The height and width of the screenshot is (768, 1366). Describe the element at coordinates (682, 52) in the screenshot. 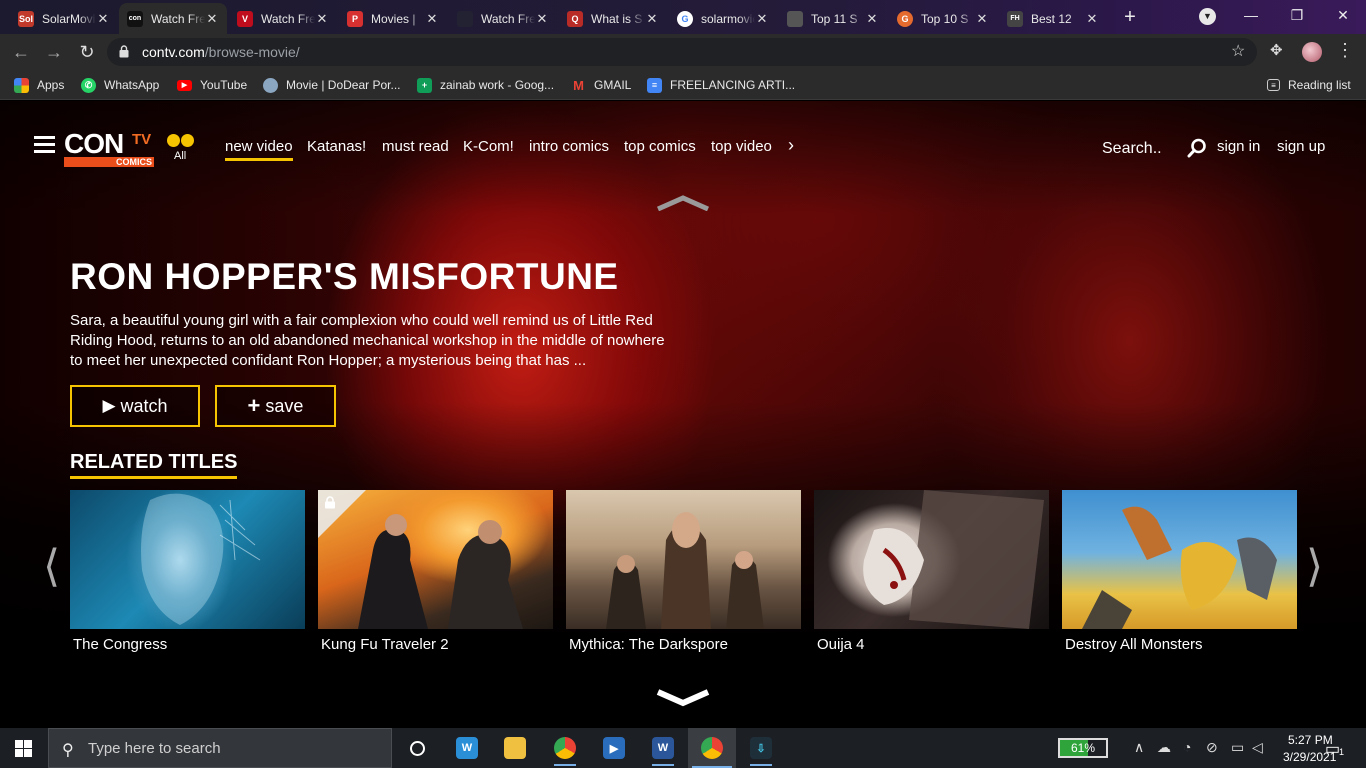

I see `url-omnibox: contv.com/browse-movie/ ☆` at that location.